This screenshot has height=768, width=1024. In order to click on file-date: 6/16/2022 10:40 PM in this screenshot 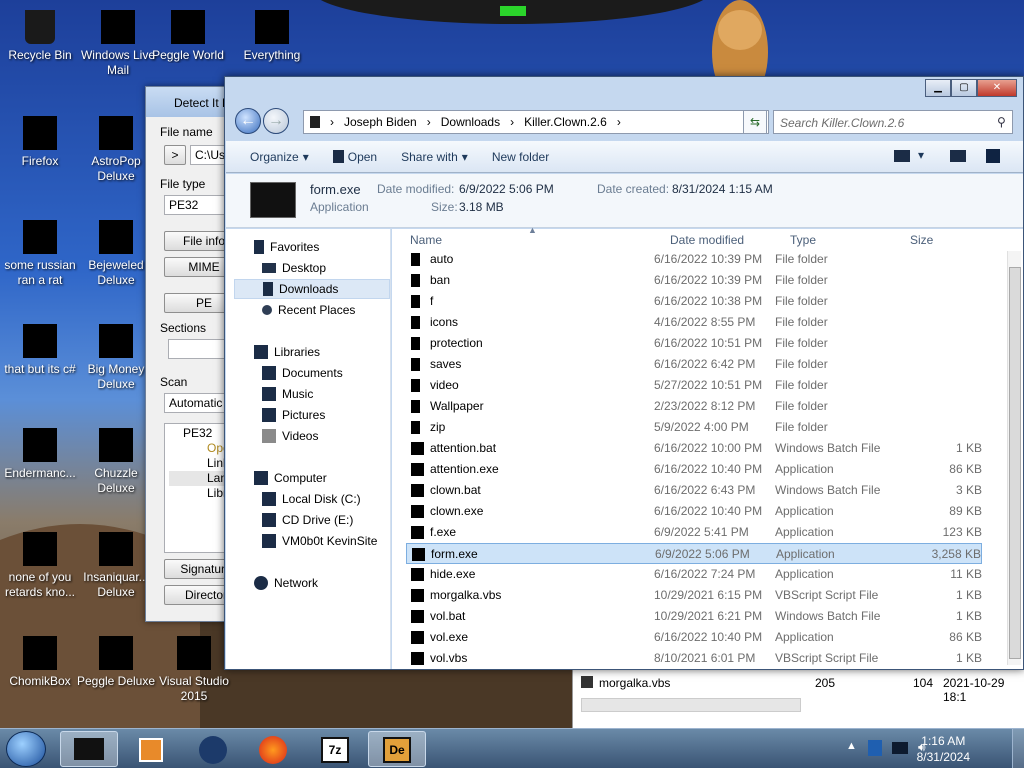, I will do `click(708, 637)`.